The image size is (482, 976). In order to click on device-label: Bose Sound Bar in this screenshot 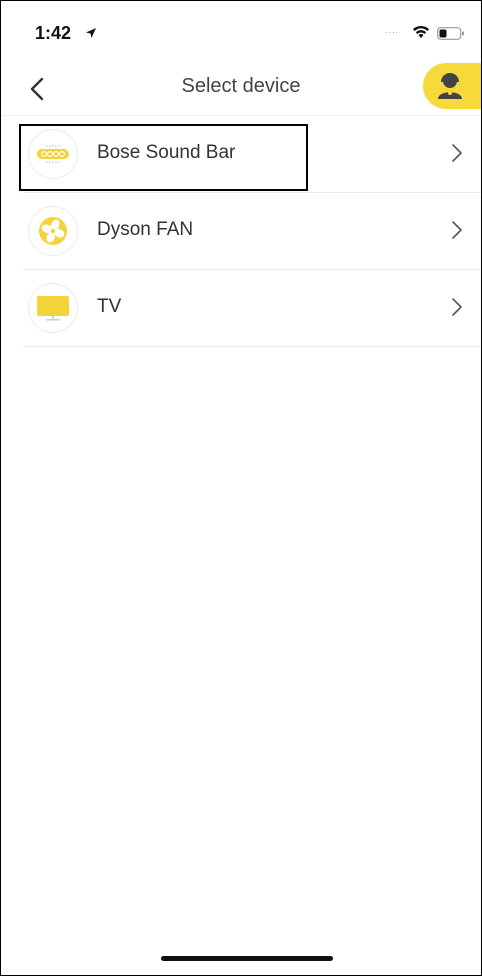, I will do `click(166, 152)`.